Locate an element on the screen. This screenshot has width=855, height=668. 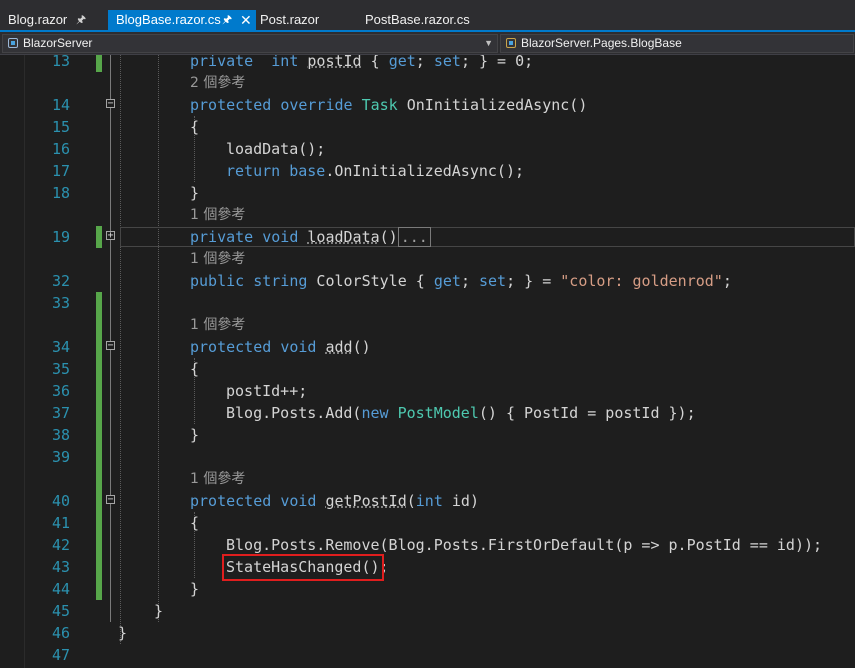
tab-post-razor: Post.razor is located at coordinates (307, 20).